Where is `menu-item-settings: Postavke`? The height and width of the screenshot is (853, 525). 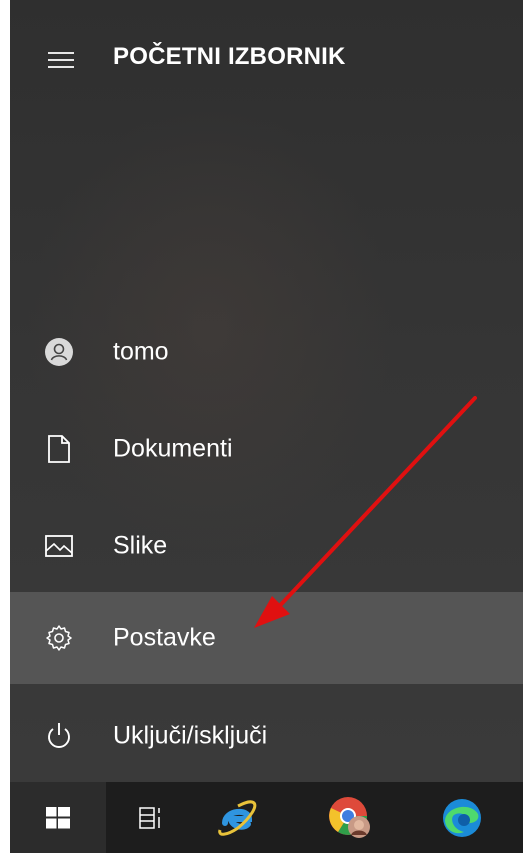 menu-item-settings: Postavke is located at coordinates (266, 638).